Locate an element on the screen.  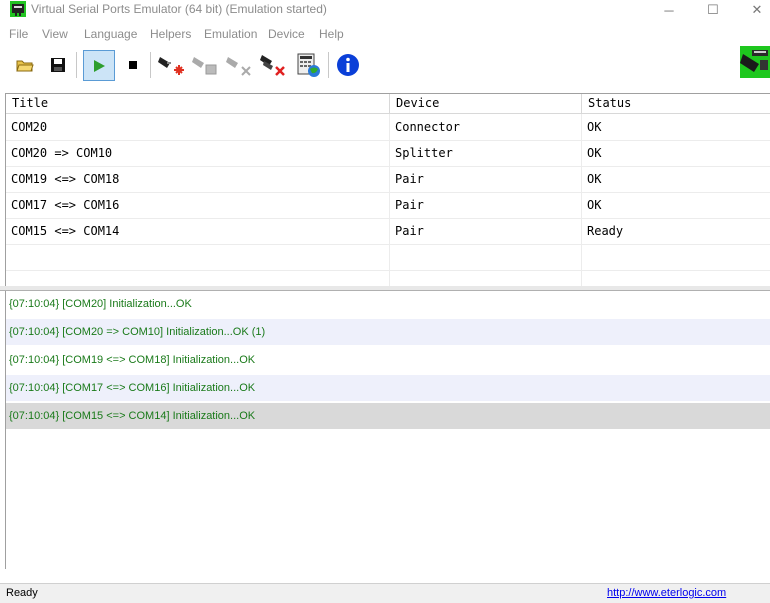
menu-help: Help is located at coordinates (331, 34).